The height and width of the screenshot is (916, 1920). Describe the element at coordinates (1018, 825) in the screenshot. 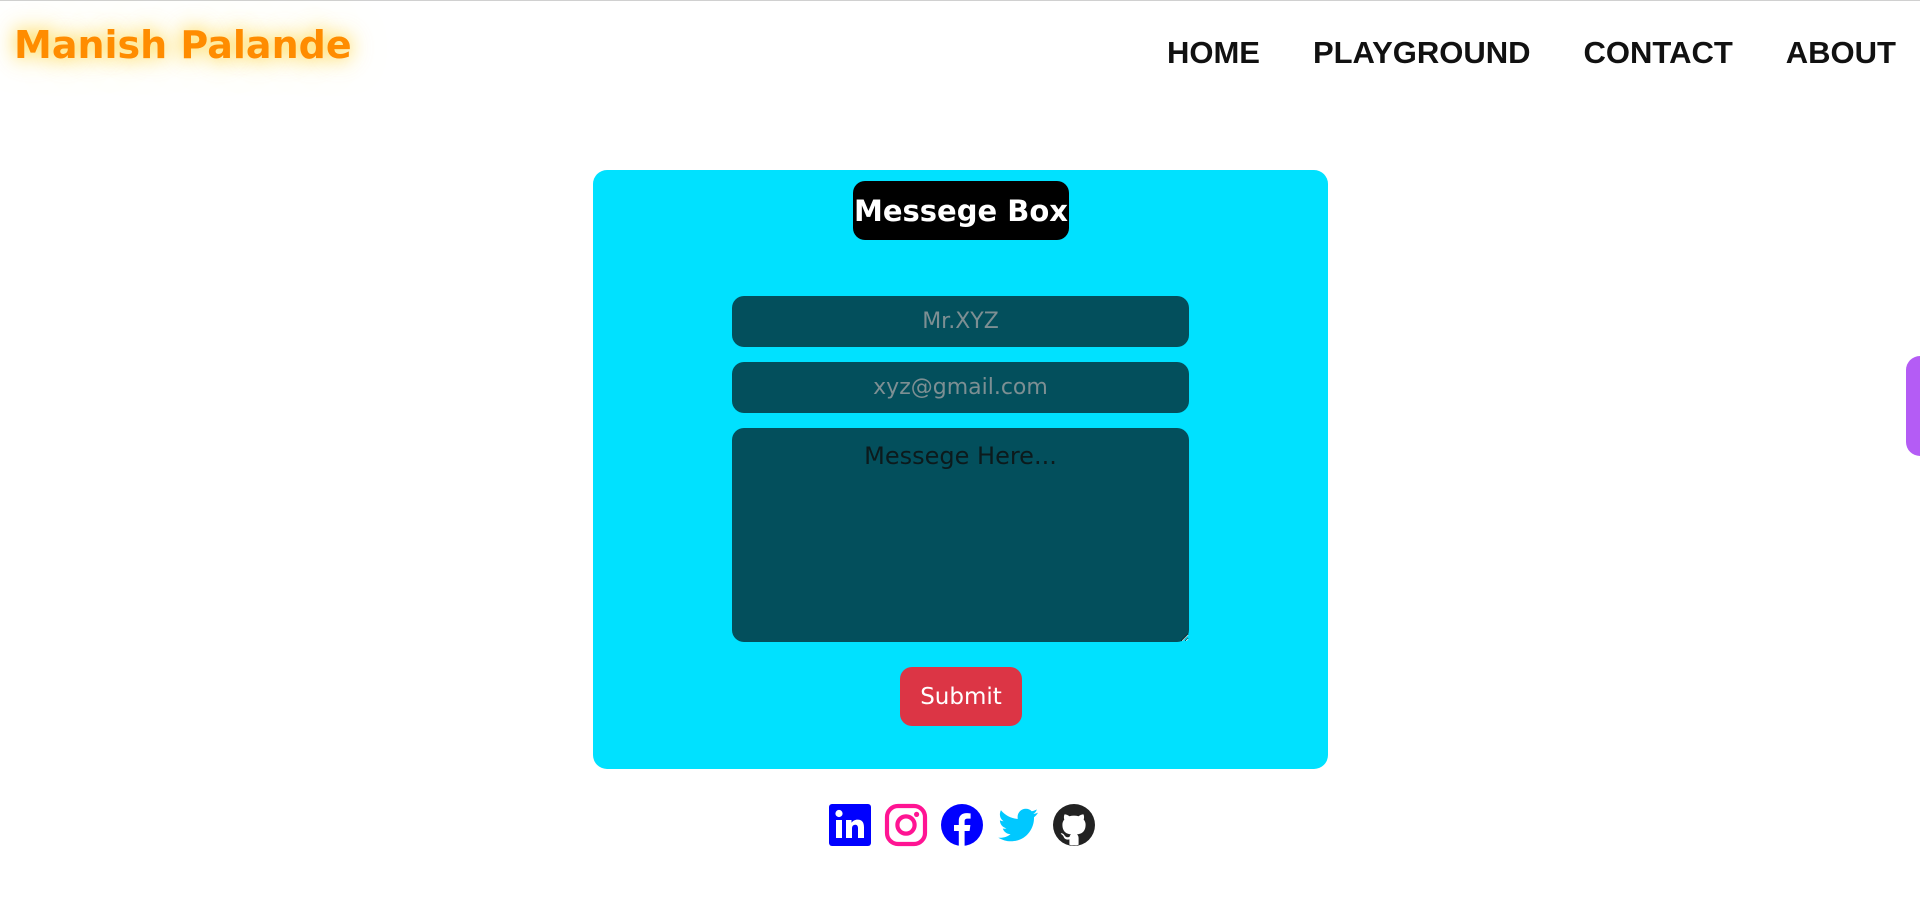

I see `twitter-icon` at that location.